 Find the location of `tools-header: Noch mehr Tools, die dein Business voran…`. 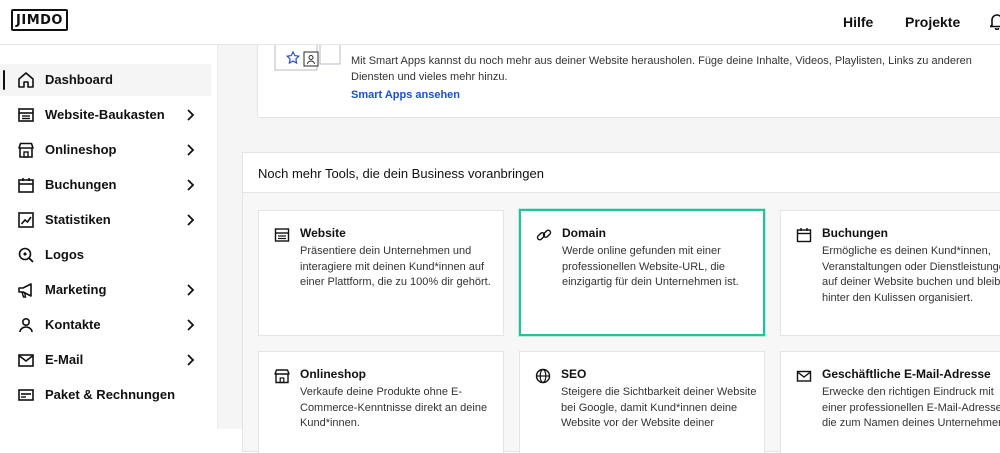

tools-header: Noch mehr Tools, die dein Business voran… is located at coordinates (621, 173).